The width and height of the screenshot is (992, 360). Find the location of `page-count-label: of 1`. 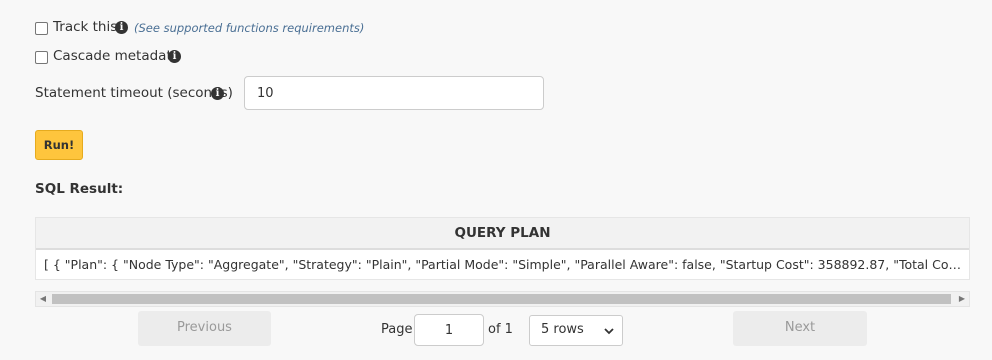

page-count-label: of 1 is located at coordinates (500, 329).